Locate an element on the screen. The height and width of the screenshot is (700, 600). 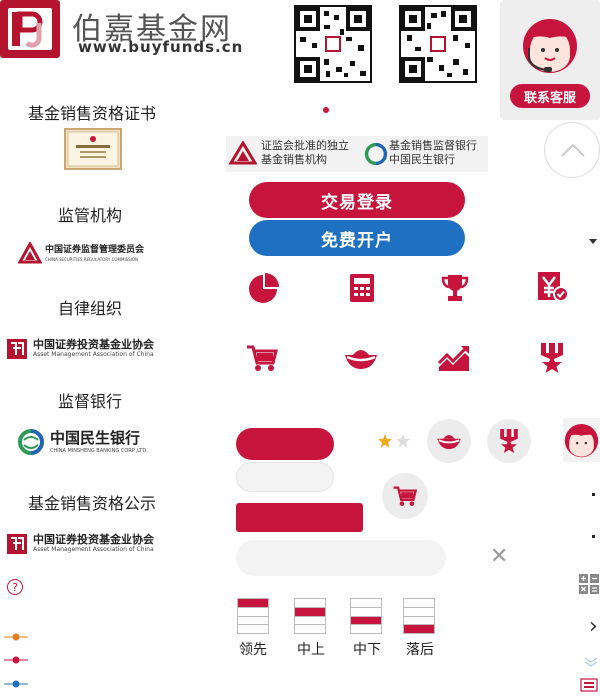
certificate-image is located at coordinates (93, 149).